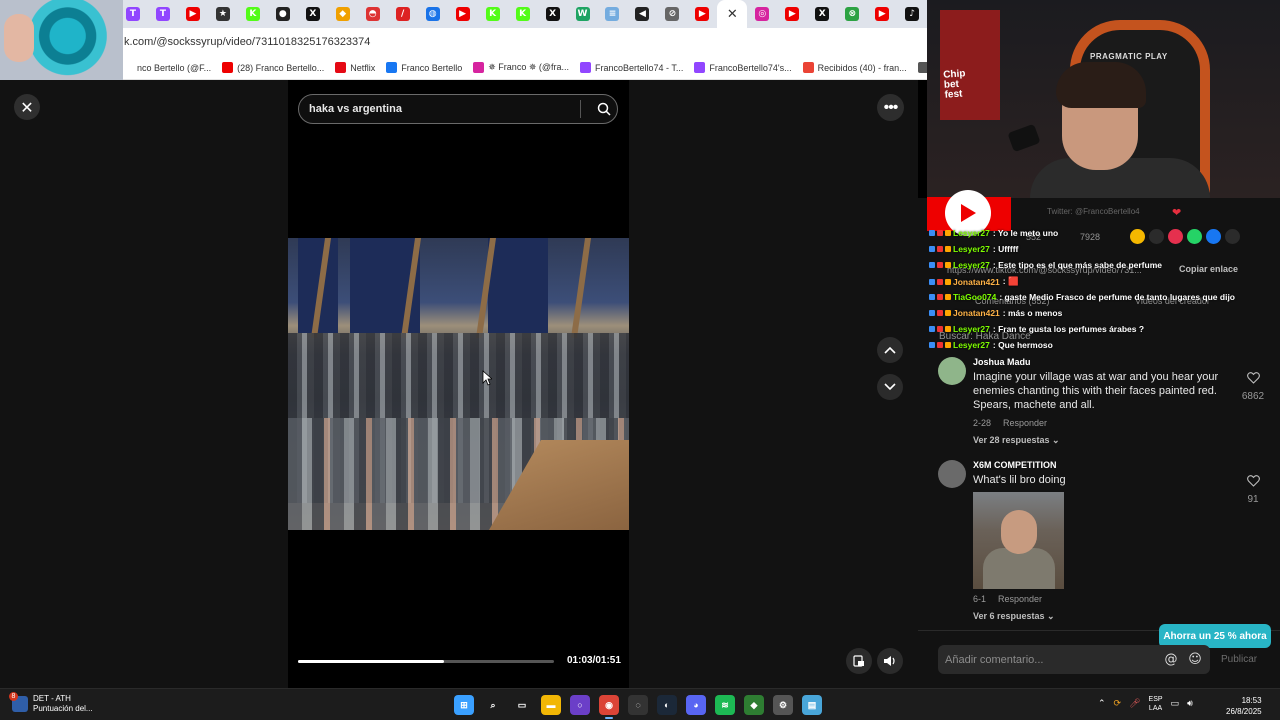 This screenshot has width=1280, height=720. Describe the element at coordinates (444, 109) in the screenshot. I see `search-input: haka vs argentina` at that location.